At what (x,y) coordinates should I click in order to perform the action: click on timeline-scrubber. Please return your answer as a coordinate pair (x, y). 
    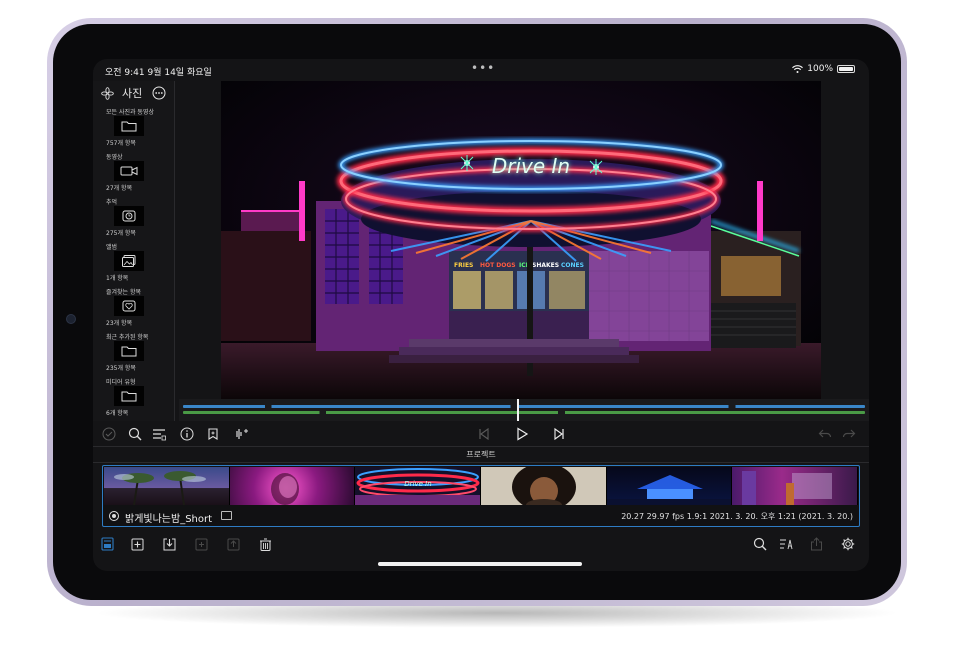
    Looking at the image, I should click on (524, 410).